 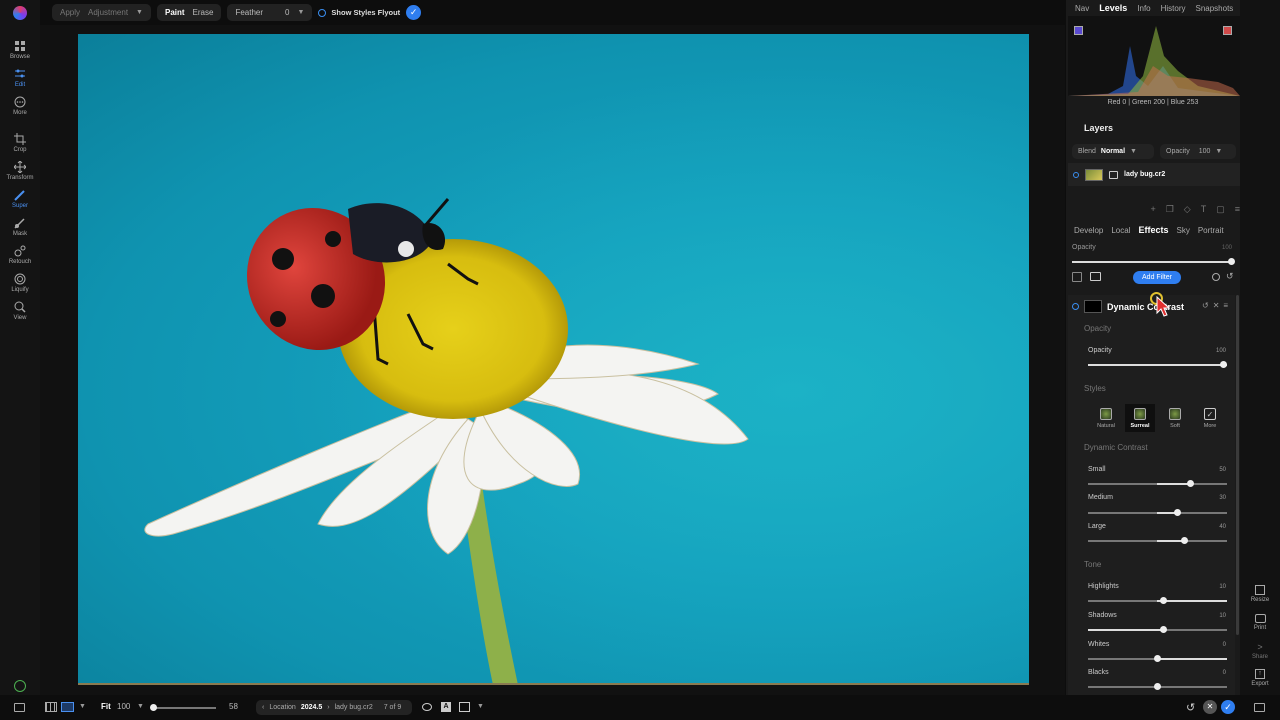 I want to click on highlight-clip-icon, so click(x=1227, y=30).